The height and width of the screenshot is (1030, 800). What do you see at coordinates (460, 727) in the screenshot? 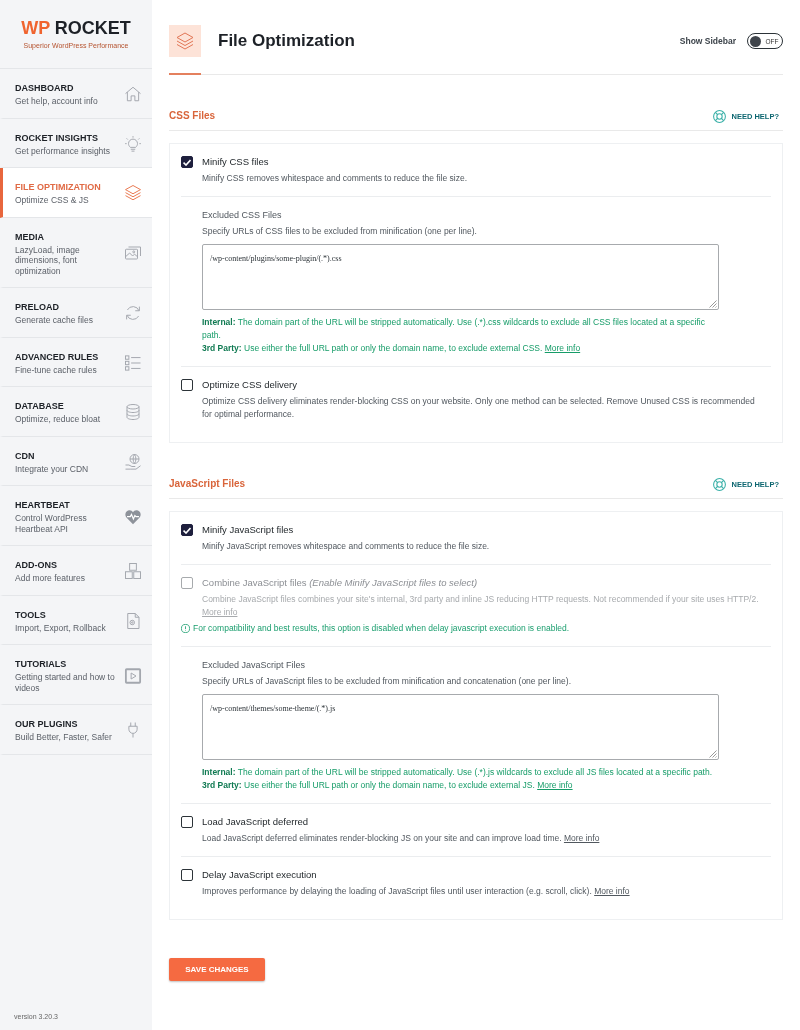
I see `textarea-field: /wp-content/themes/some-theme/(.*).js` at bounding box center [460, 727].